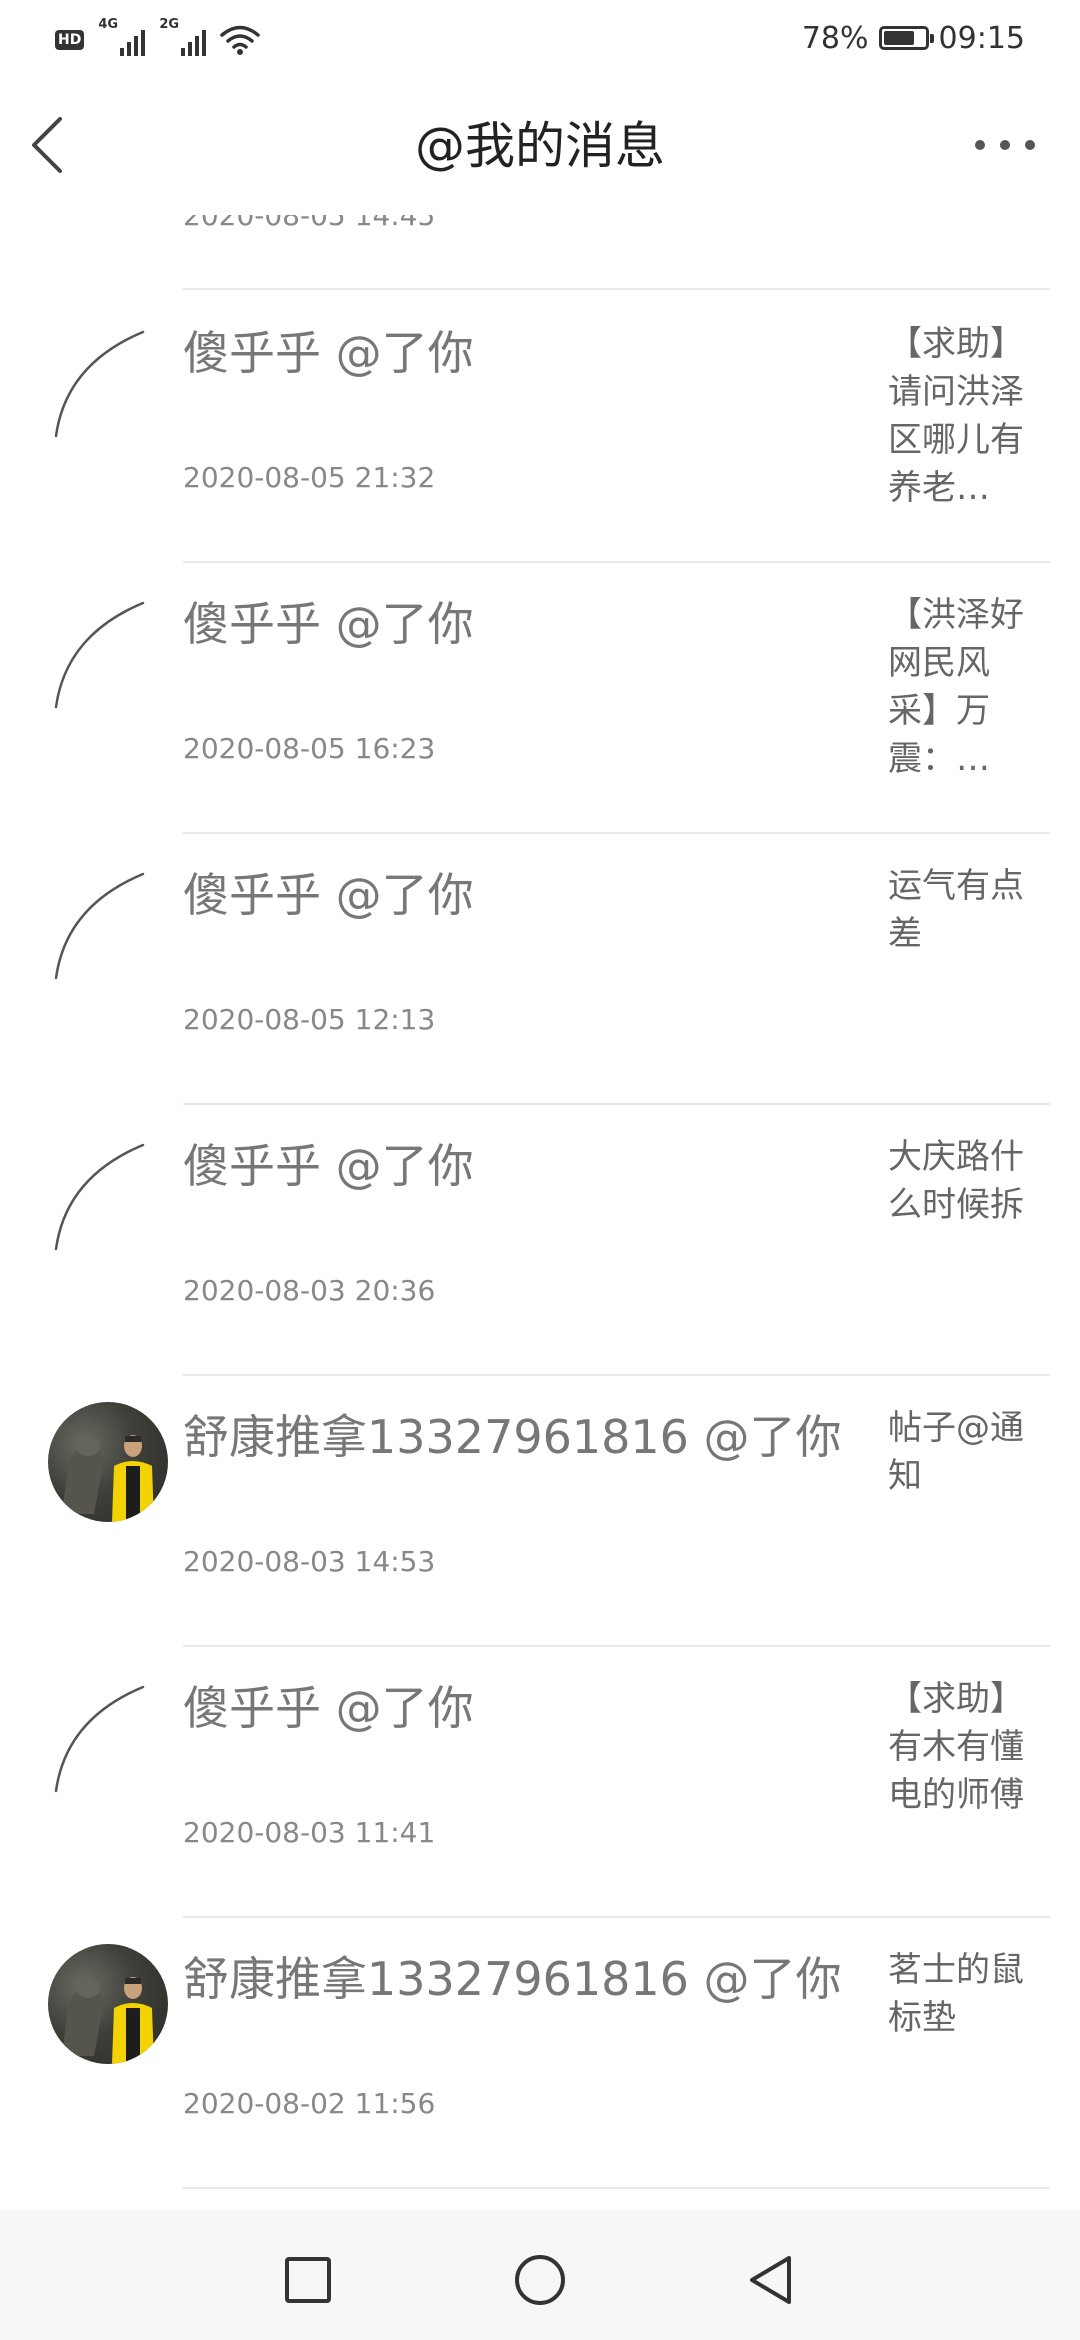 The width and height of the screenshot is (1080, 2340). Describe the element at coordinates (963, 1747) in the screenshot. I see `post-snippet: 【求助】有木有懂电的师傅` at that location.